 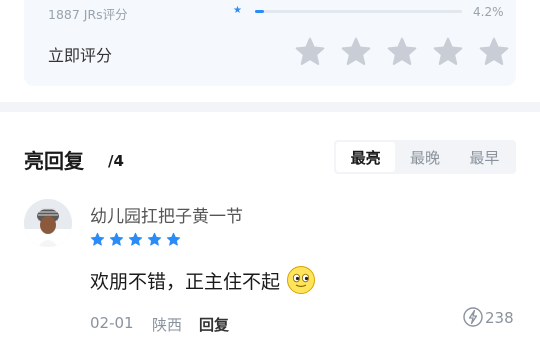 What do you see at coordinates (112, 323) in the screenshot?
I see `reply-date: 02-01` at bounding box center [112, 323].